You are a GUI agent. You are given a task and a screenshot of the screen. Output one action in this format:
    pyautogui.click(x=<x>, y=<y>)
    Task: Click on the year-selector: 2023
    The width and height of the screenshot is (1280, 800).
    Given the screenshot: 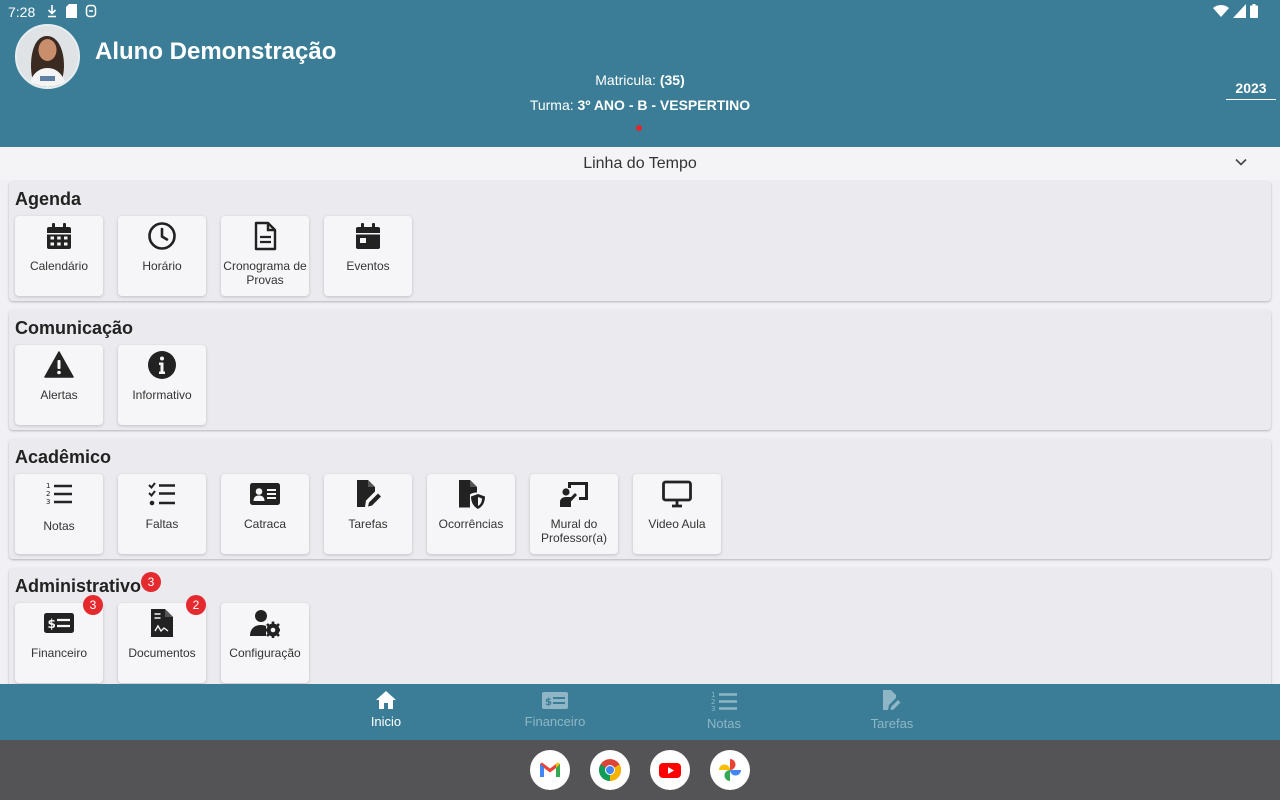 What is the action you would take?
    pyautogui.click(x=1251, y=90)
    